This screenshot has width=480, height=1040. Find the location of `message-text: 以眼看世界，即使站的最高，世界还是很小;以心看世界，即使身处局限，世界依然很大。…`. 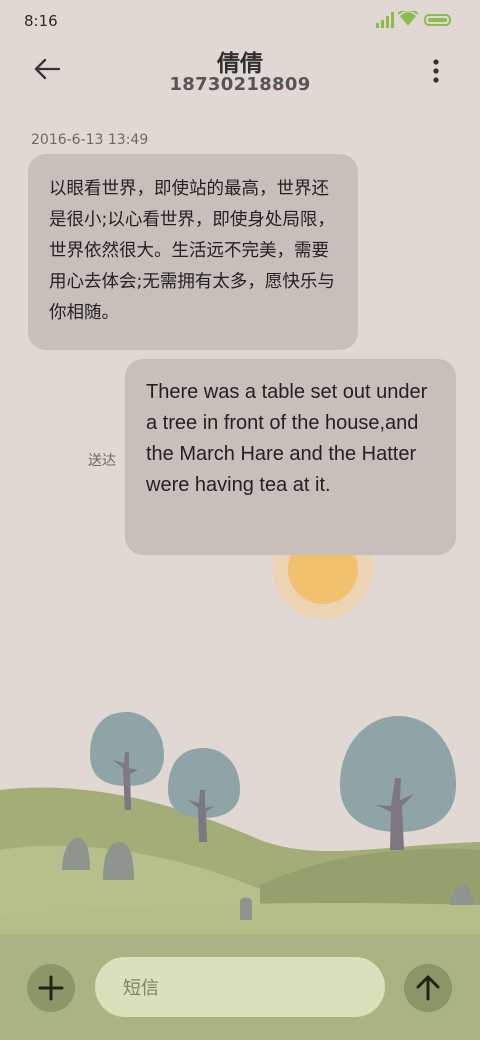

message-text: 以眼看世界，即使站的最高，世界还是很小;以心看世界，即使身处局限，世界依然很大。… is located at coordinates (192, 251).